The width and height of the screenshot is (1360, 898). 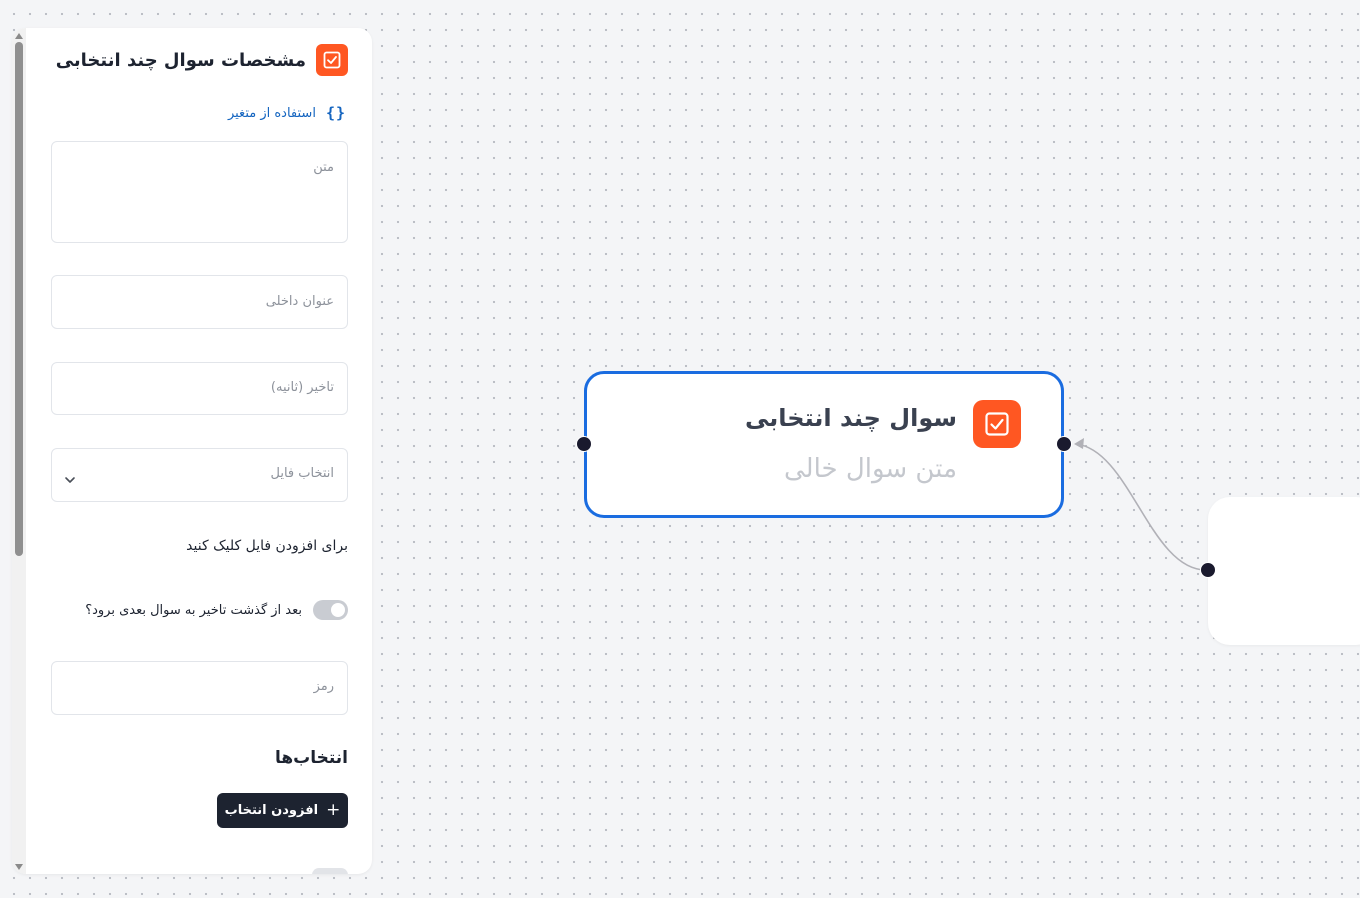 What do you see at coordinates (870, 469) in the screenshot?
I see `node-subtitle: متن سوال خالی` at bounding box center [870, 469].